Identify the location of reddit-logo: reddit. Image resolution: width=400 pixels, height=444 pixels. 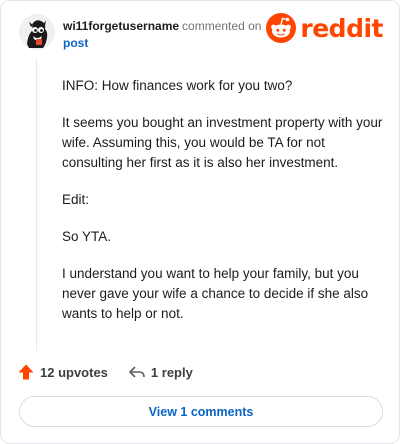
(324, 28).